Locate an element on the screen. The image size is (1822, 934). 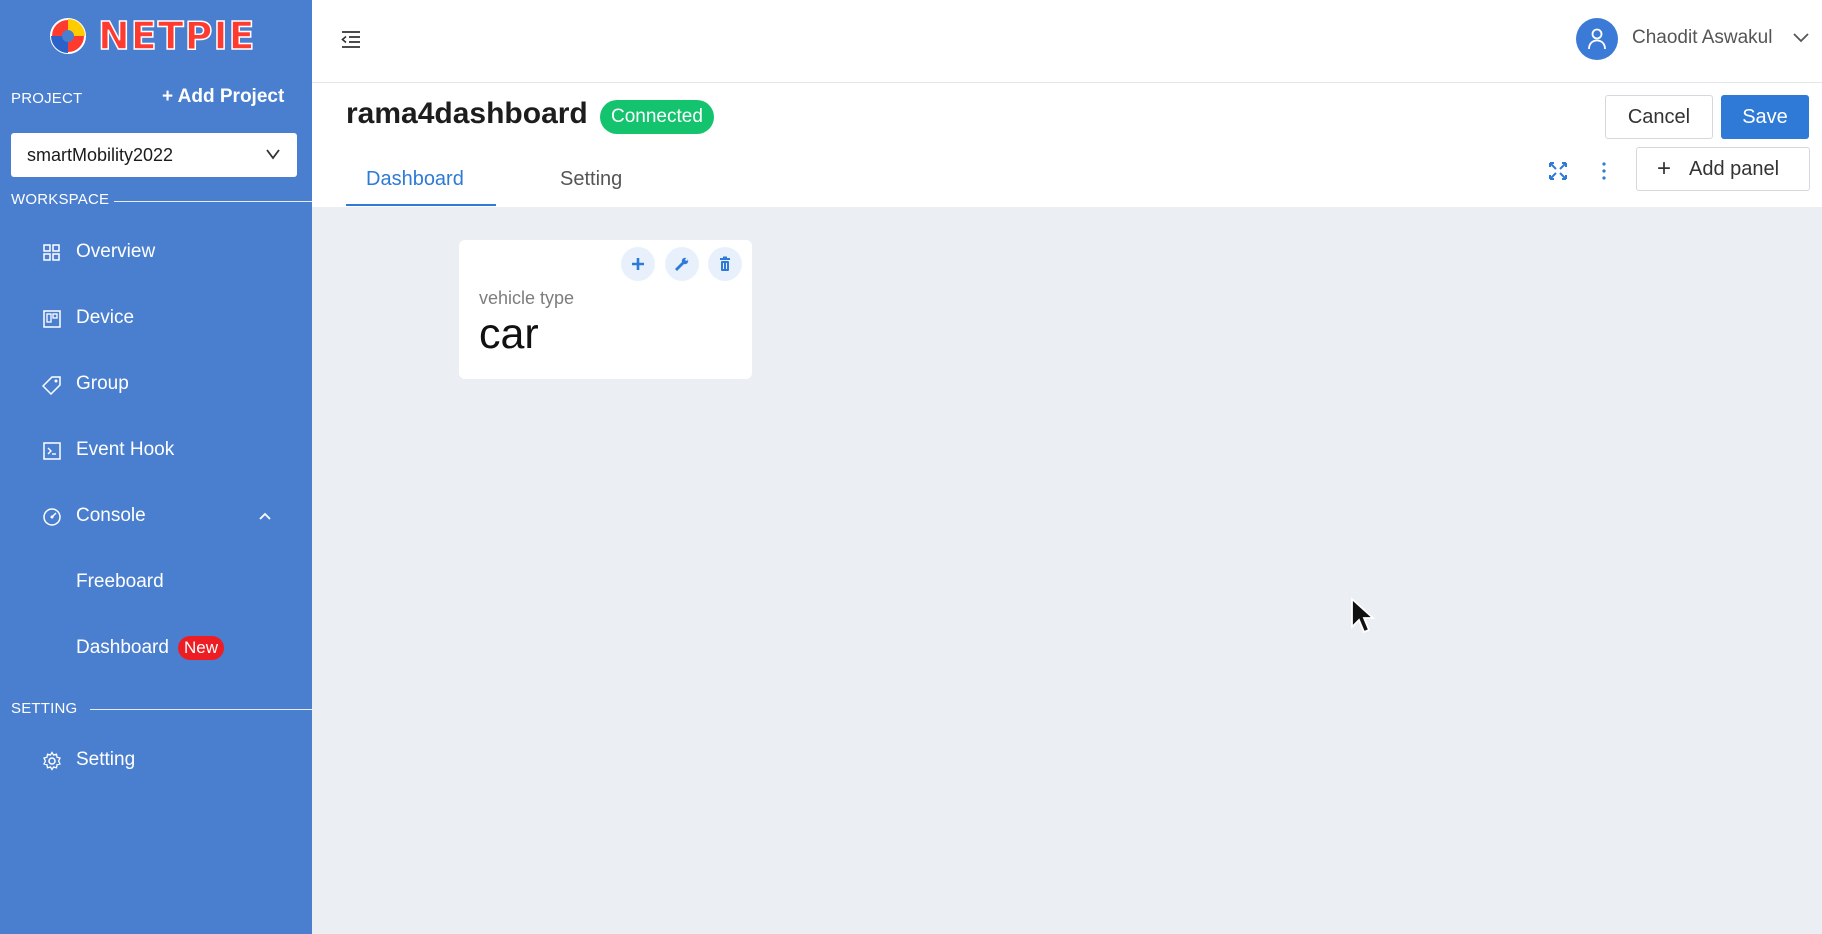
avatar is located at coordinates (1597, 39).